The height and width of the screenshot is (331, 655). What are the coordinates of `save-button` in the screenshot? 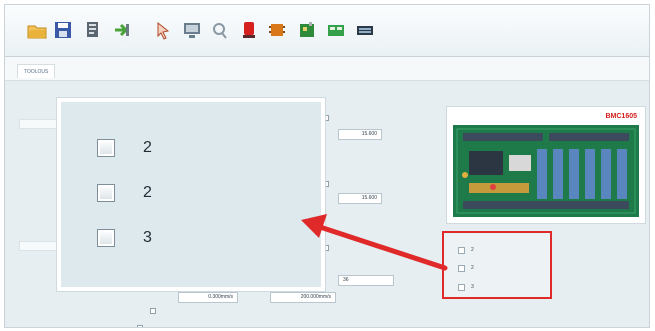 It's located at (63, 30).